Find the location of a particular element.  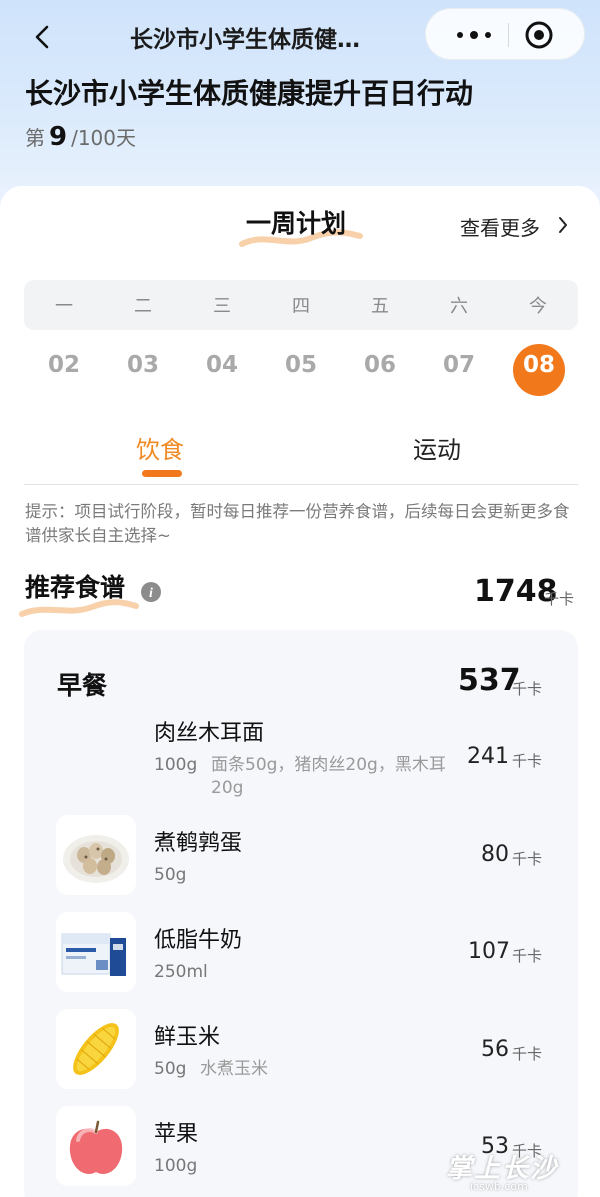

day-progress: 第 9/100天 is located at coordinates (80, 137).